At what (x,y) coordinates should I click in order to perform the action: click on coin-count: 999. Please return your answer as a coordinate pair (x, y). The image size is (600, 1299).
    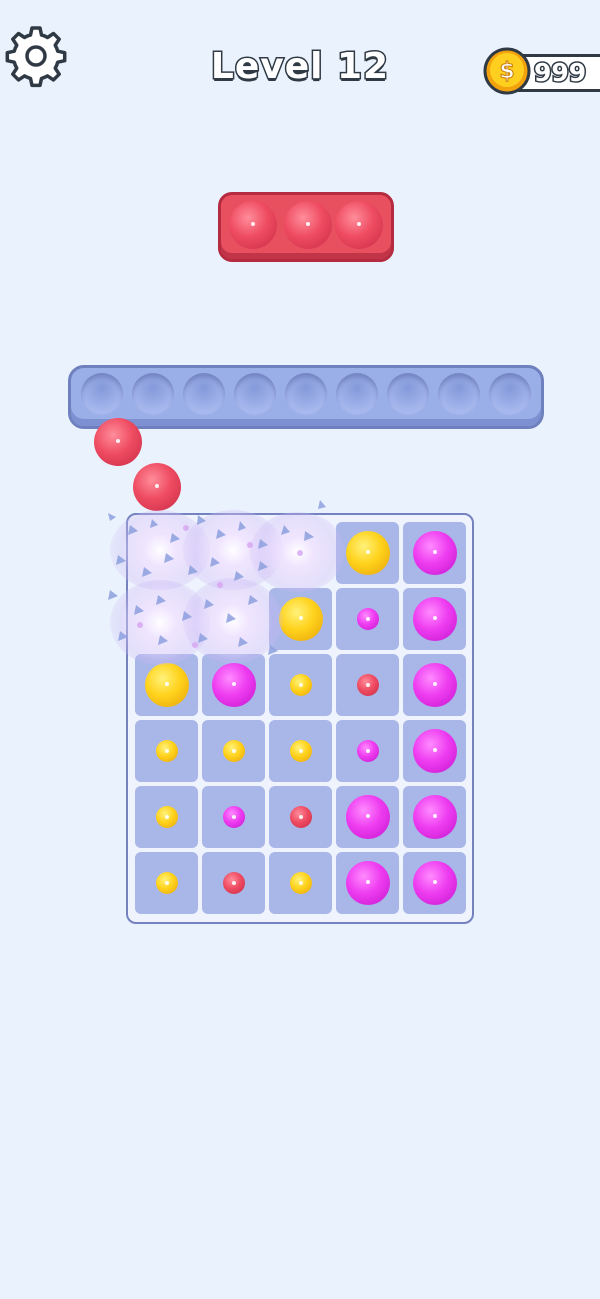
    Looking at the image, I should click on (559, 73).